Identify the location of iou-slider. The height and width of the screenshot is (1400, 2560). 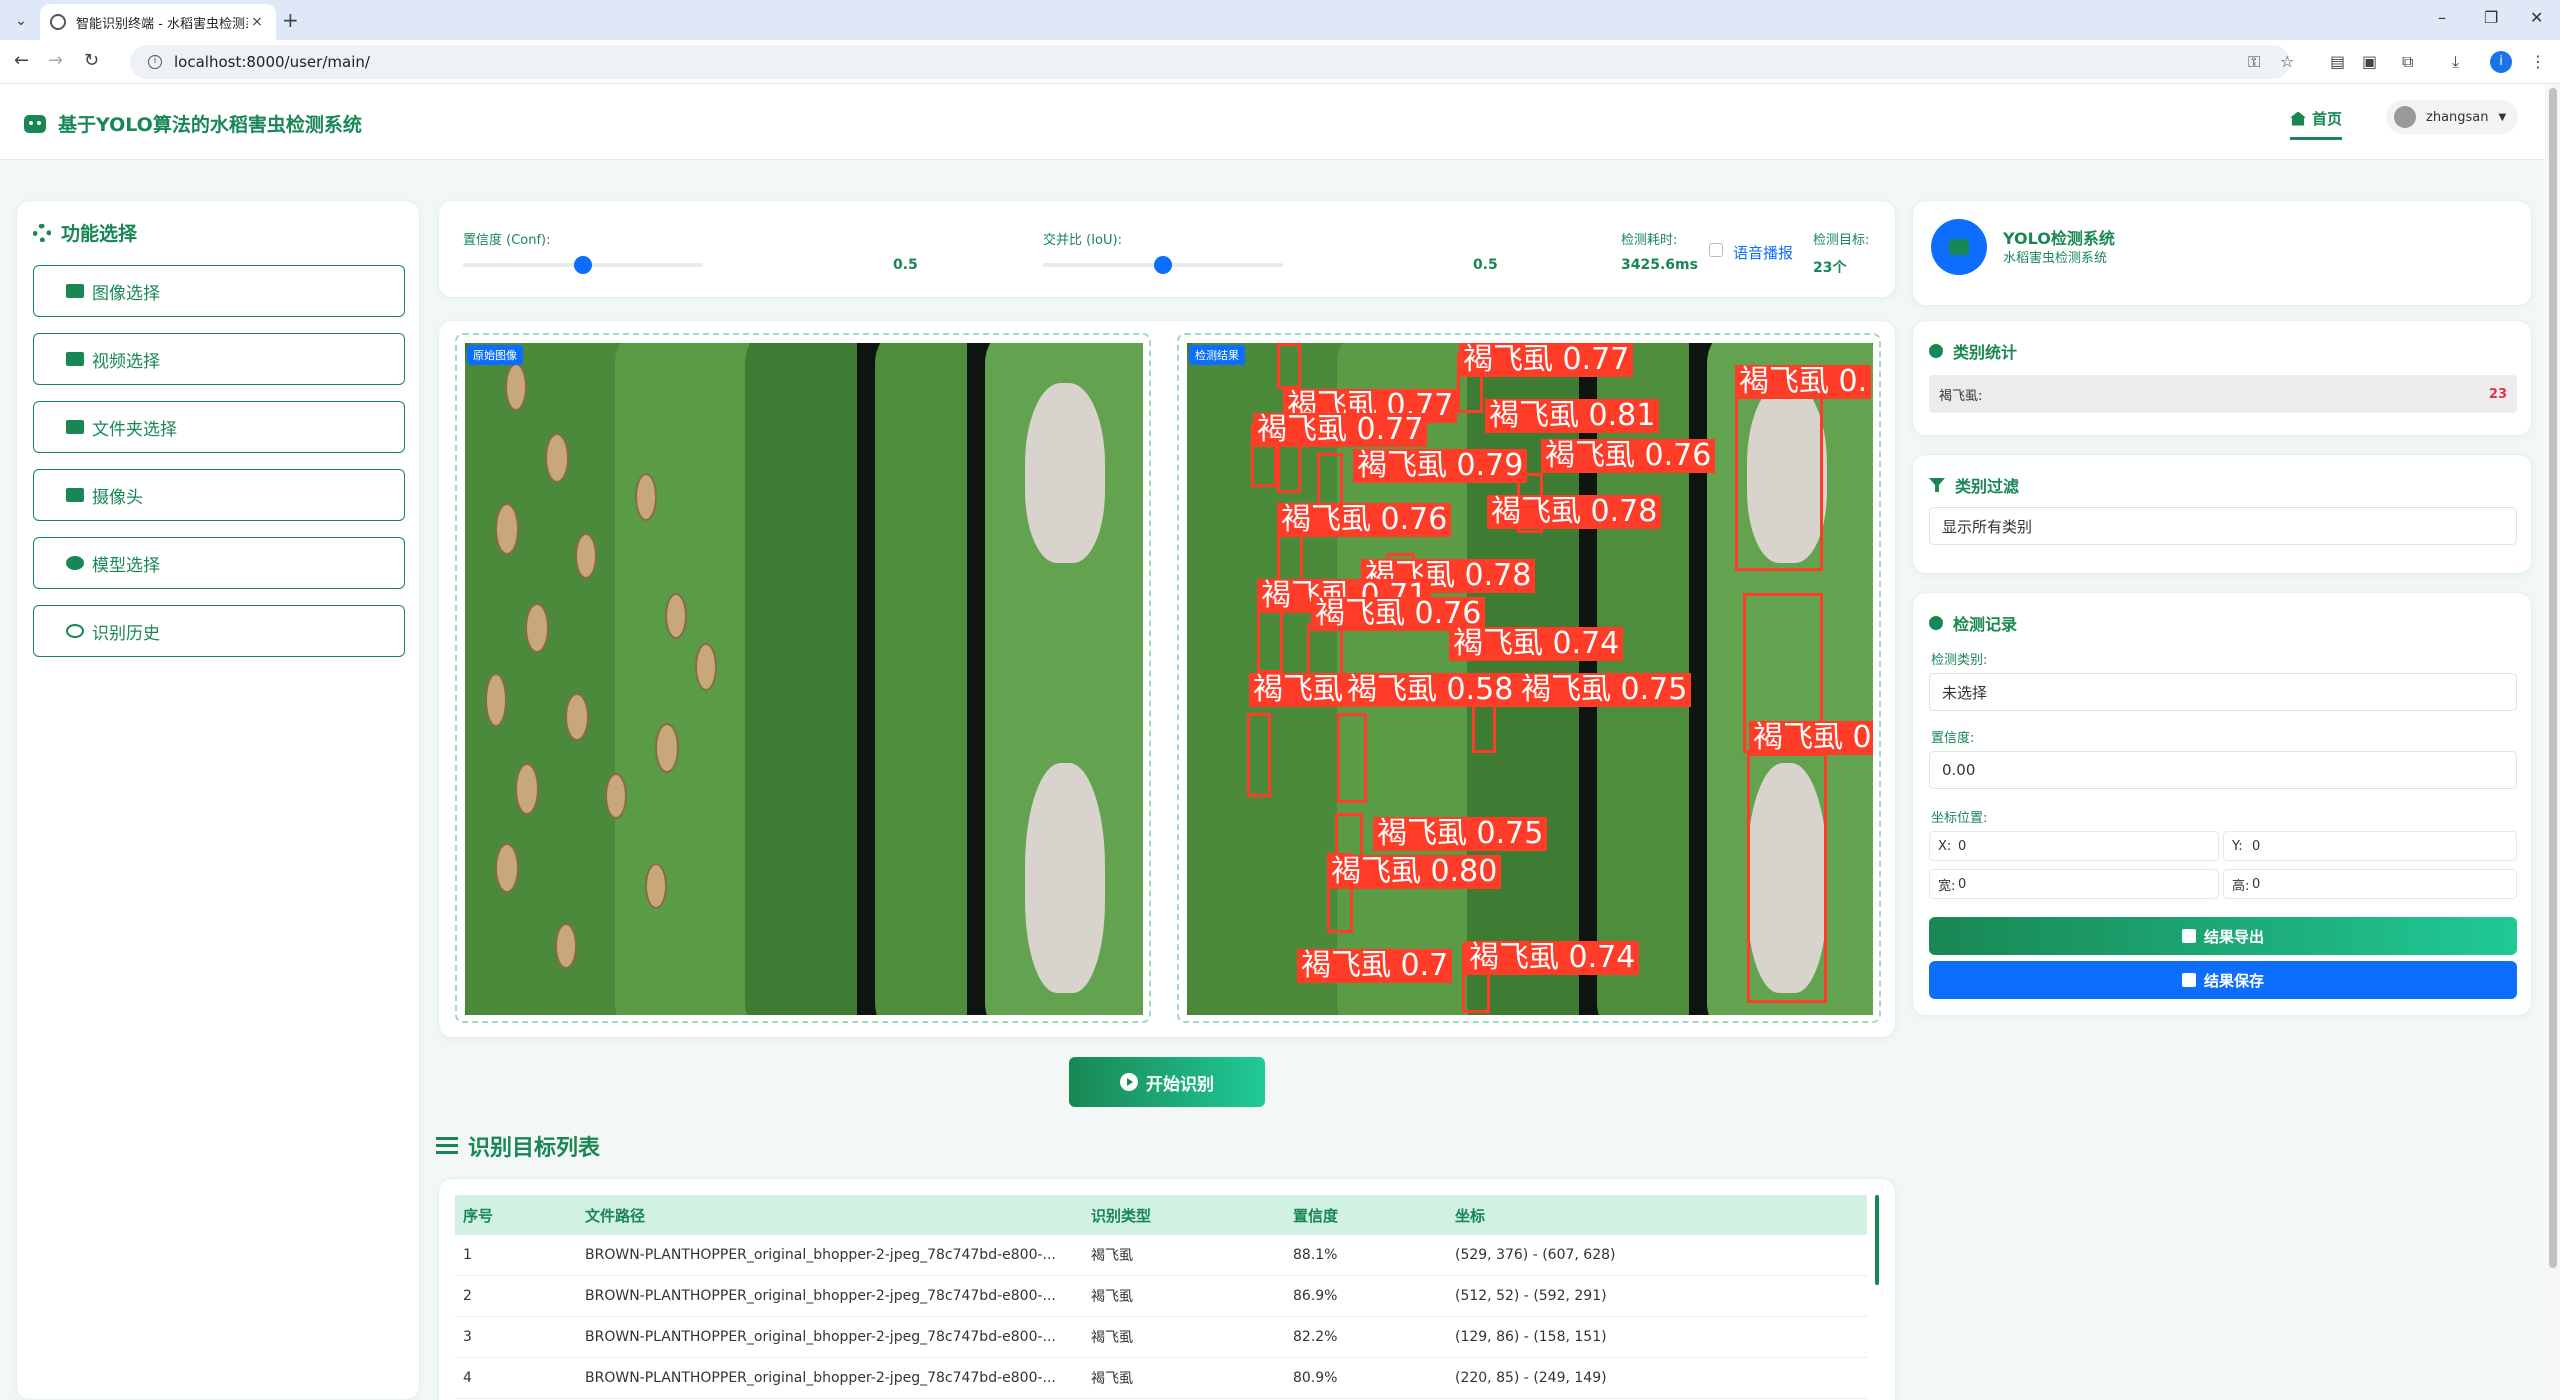
(1163, 265).